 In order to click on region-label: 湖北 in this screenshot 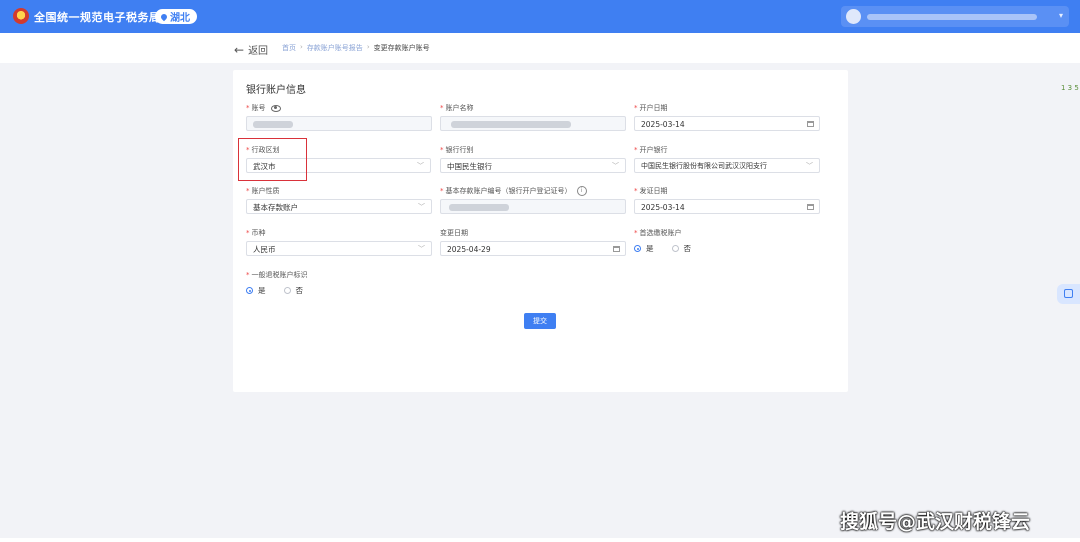, I will do `click(180, 18)`.